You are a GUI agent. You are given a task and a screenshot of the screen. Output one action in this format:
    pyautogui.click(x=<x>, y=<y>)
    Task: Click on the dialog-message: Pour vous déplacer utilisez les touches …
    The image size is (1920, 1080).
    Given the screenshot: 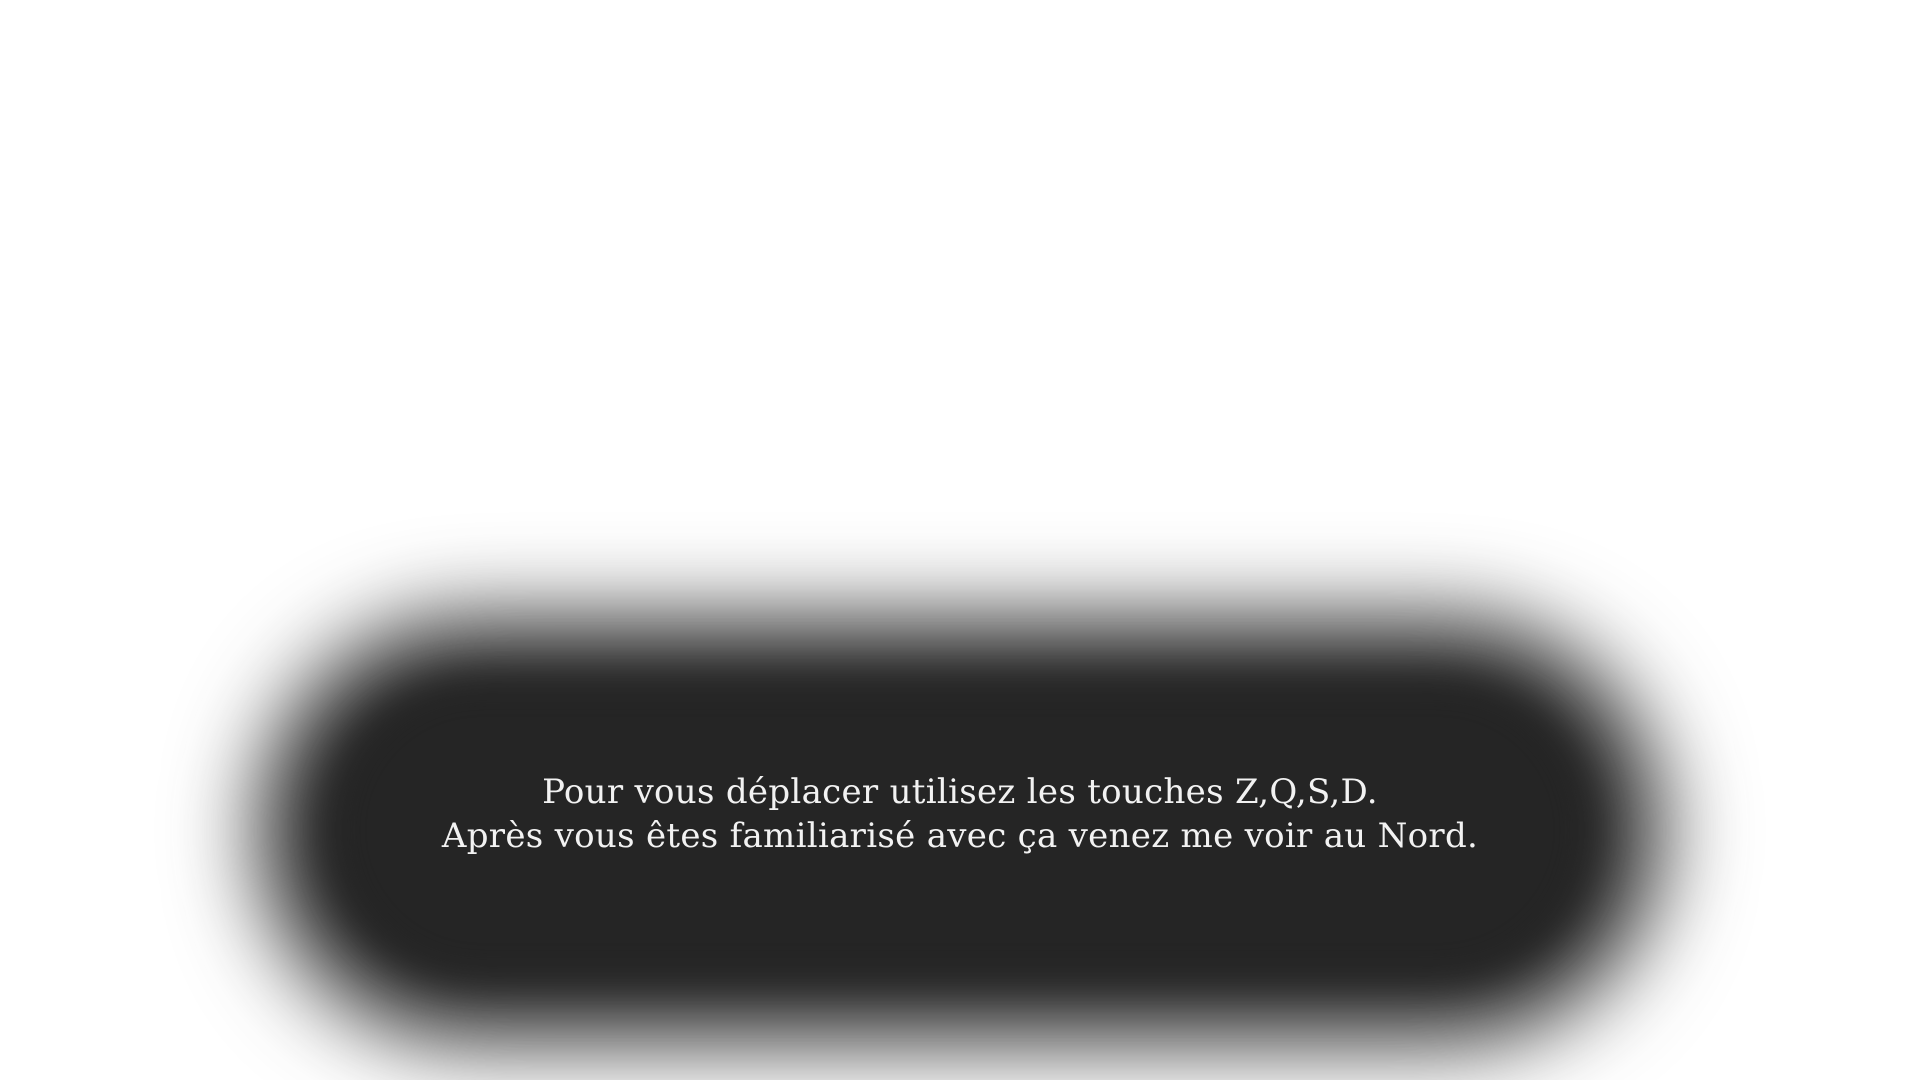 What is the action you would take?
    pyautogui.click(x=960, y=814)
    